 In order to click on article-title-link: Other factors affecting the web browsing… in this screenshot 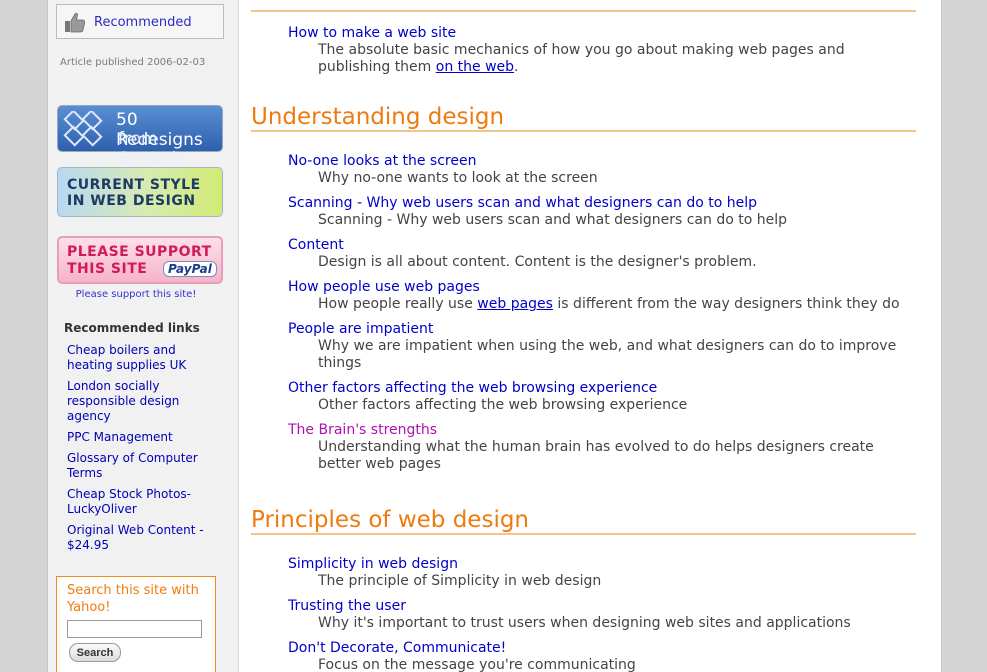, I will do `click(598, 388)`.